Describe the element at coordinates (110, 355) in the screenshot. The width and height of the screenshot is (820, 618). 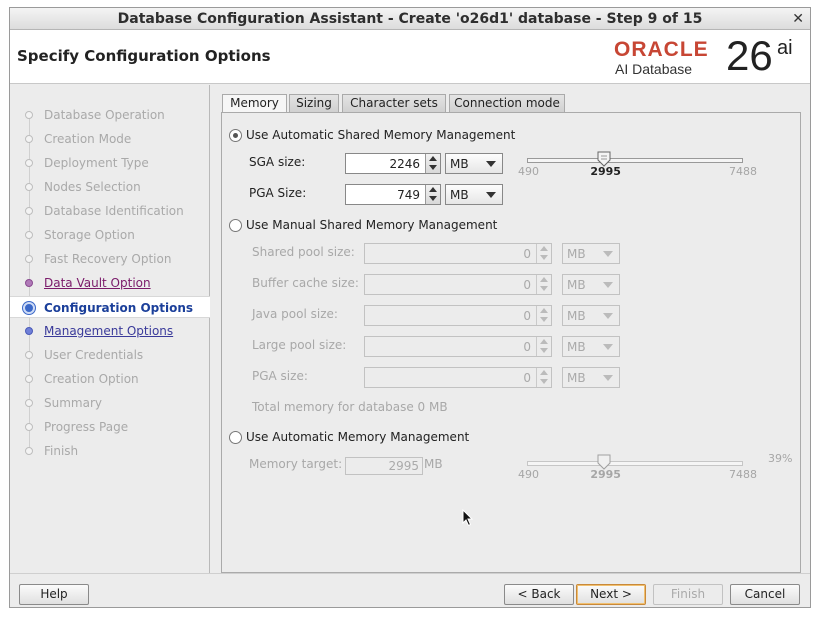
I see `step-user-credentials: User Credentials` at that location.